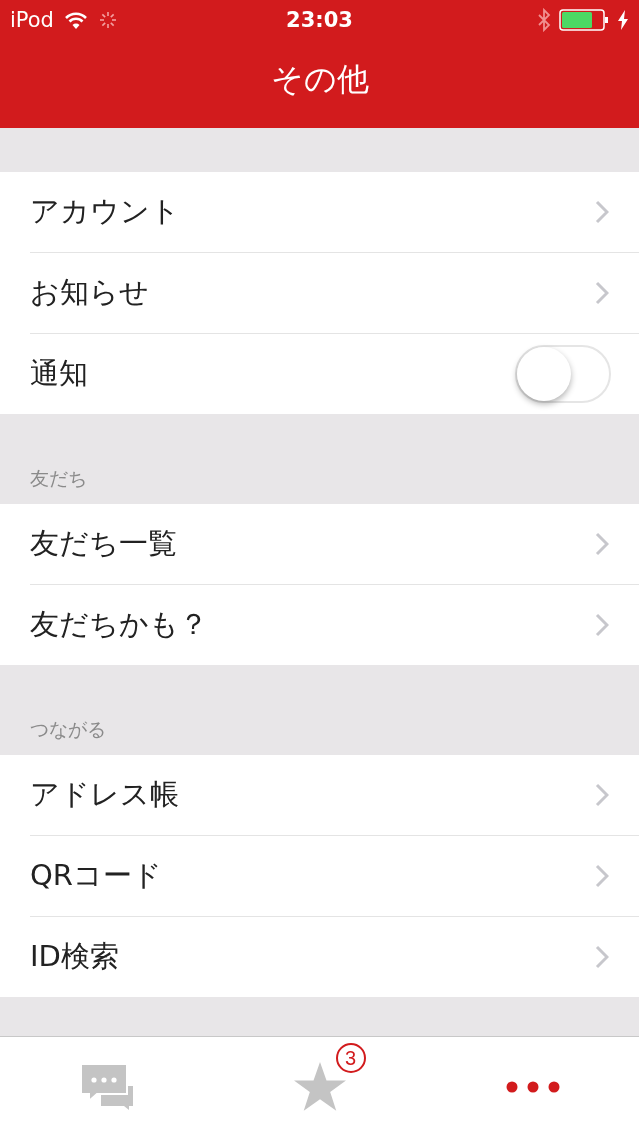  What do you see at coordinates (105, 212) in the screenshot?
I see `menu-item: アカウント` at bounding box center [105, 212].